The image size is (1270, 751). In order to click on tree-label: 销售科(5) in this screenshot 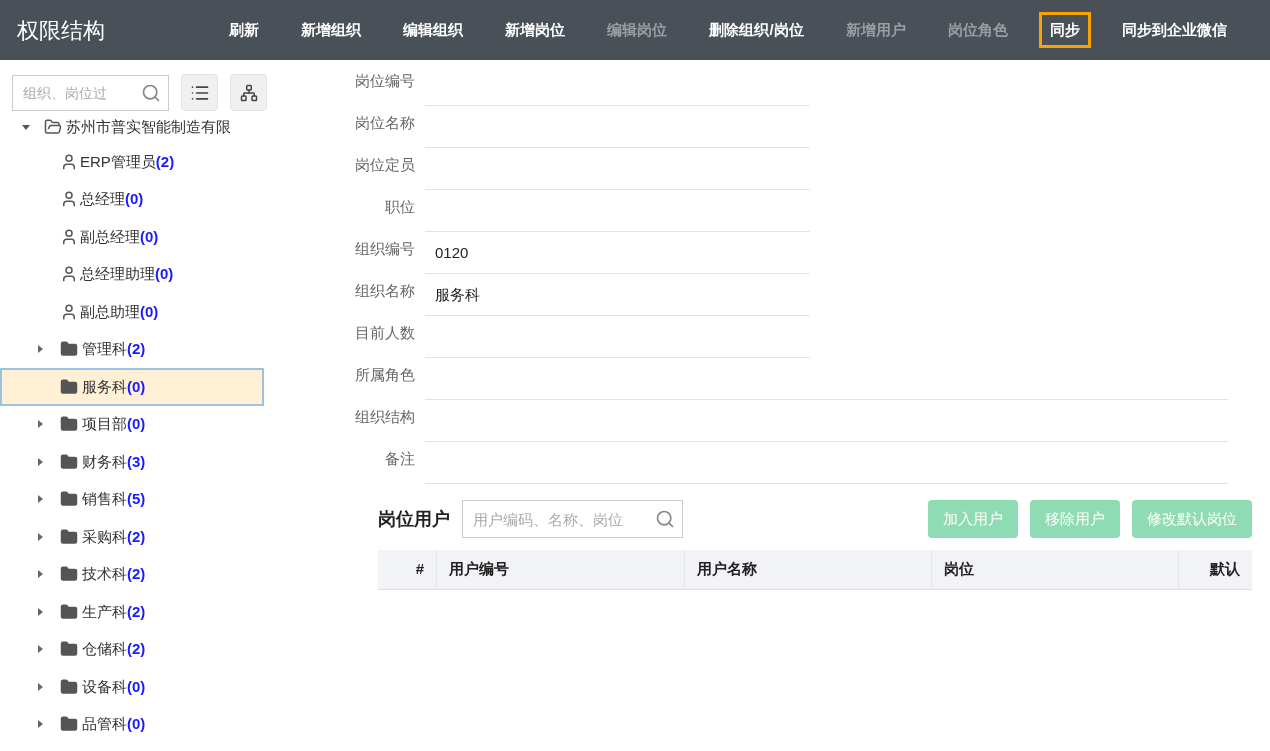, I will do `click(114, 499)`.